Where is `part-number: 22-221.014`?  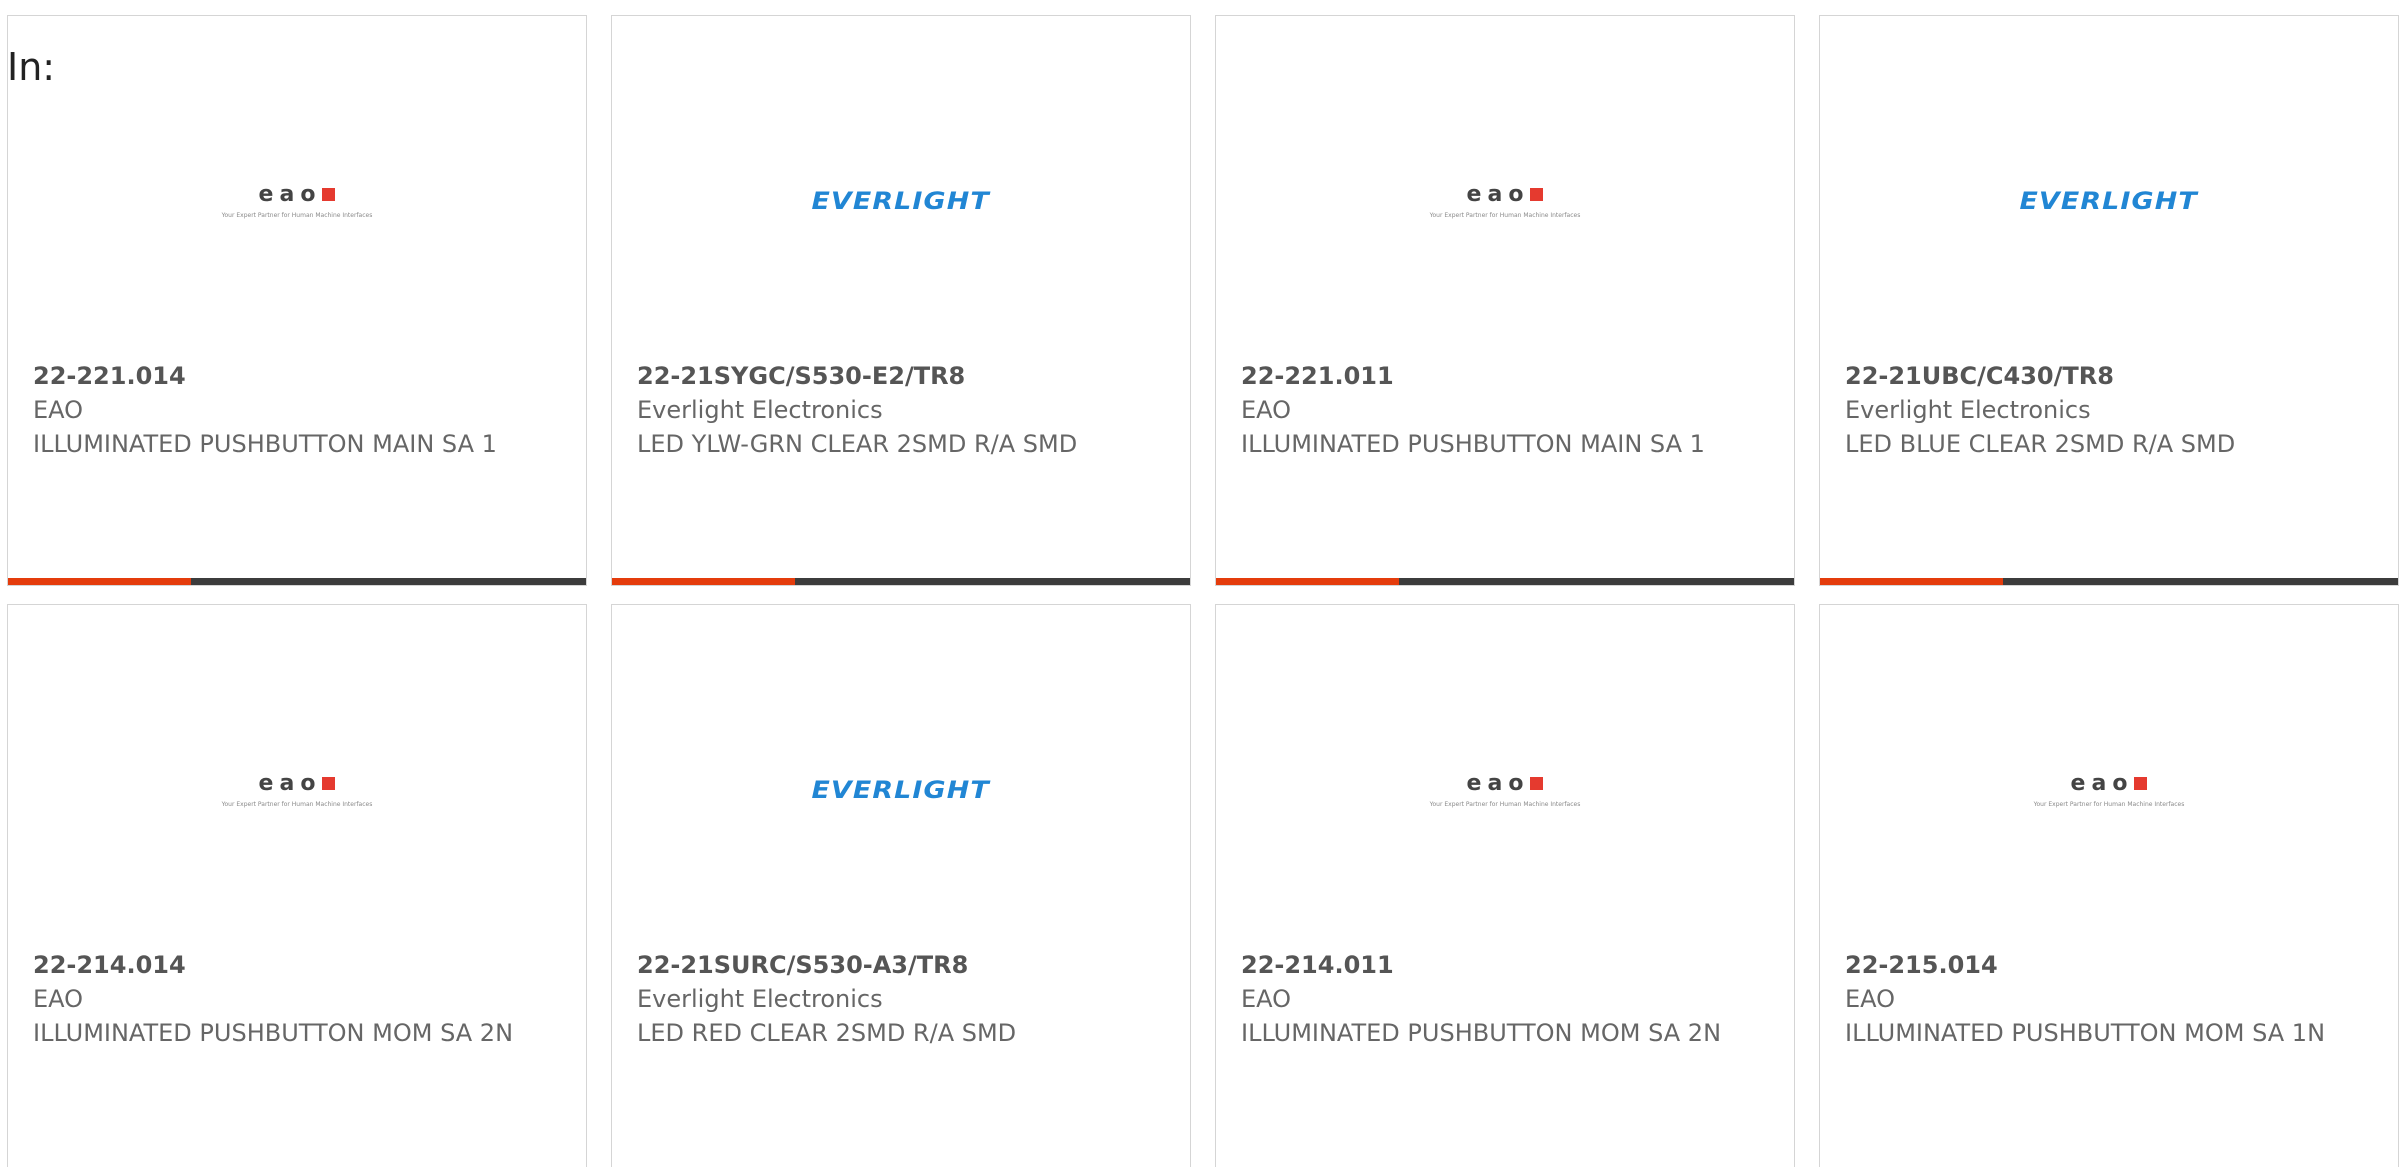 part-number: 22-221.014 is located at coordinates (299, 376).